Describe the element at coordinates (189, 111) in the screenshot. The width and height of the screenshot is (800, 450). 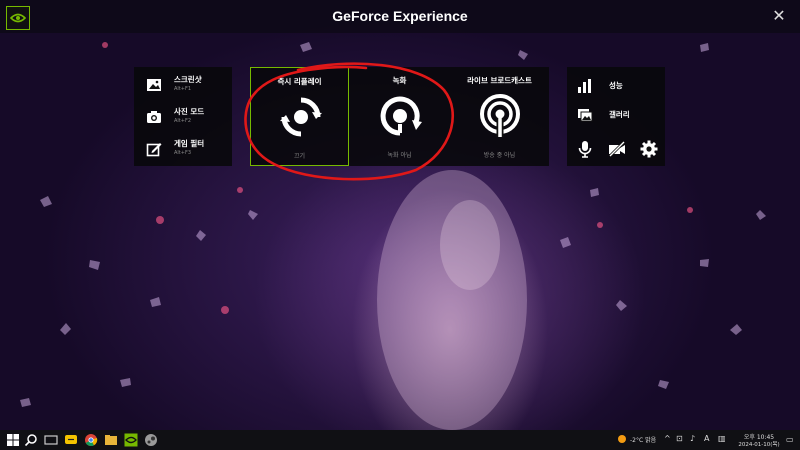
I see `photo-mode-label: 사진 모드` at that location.